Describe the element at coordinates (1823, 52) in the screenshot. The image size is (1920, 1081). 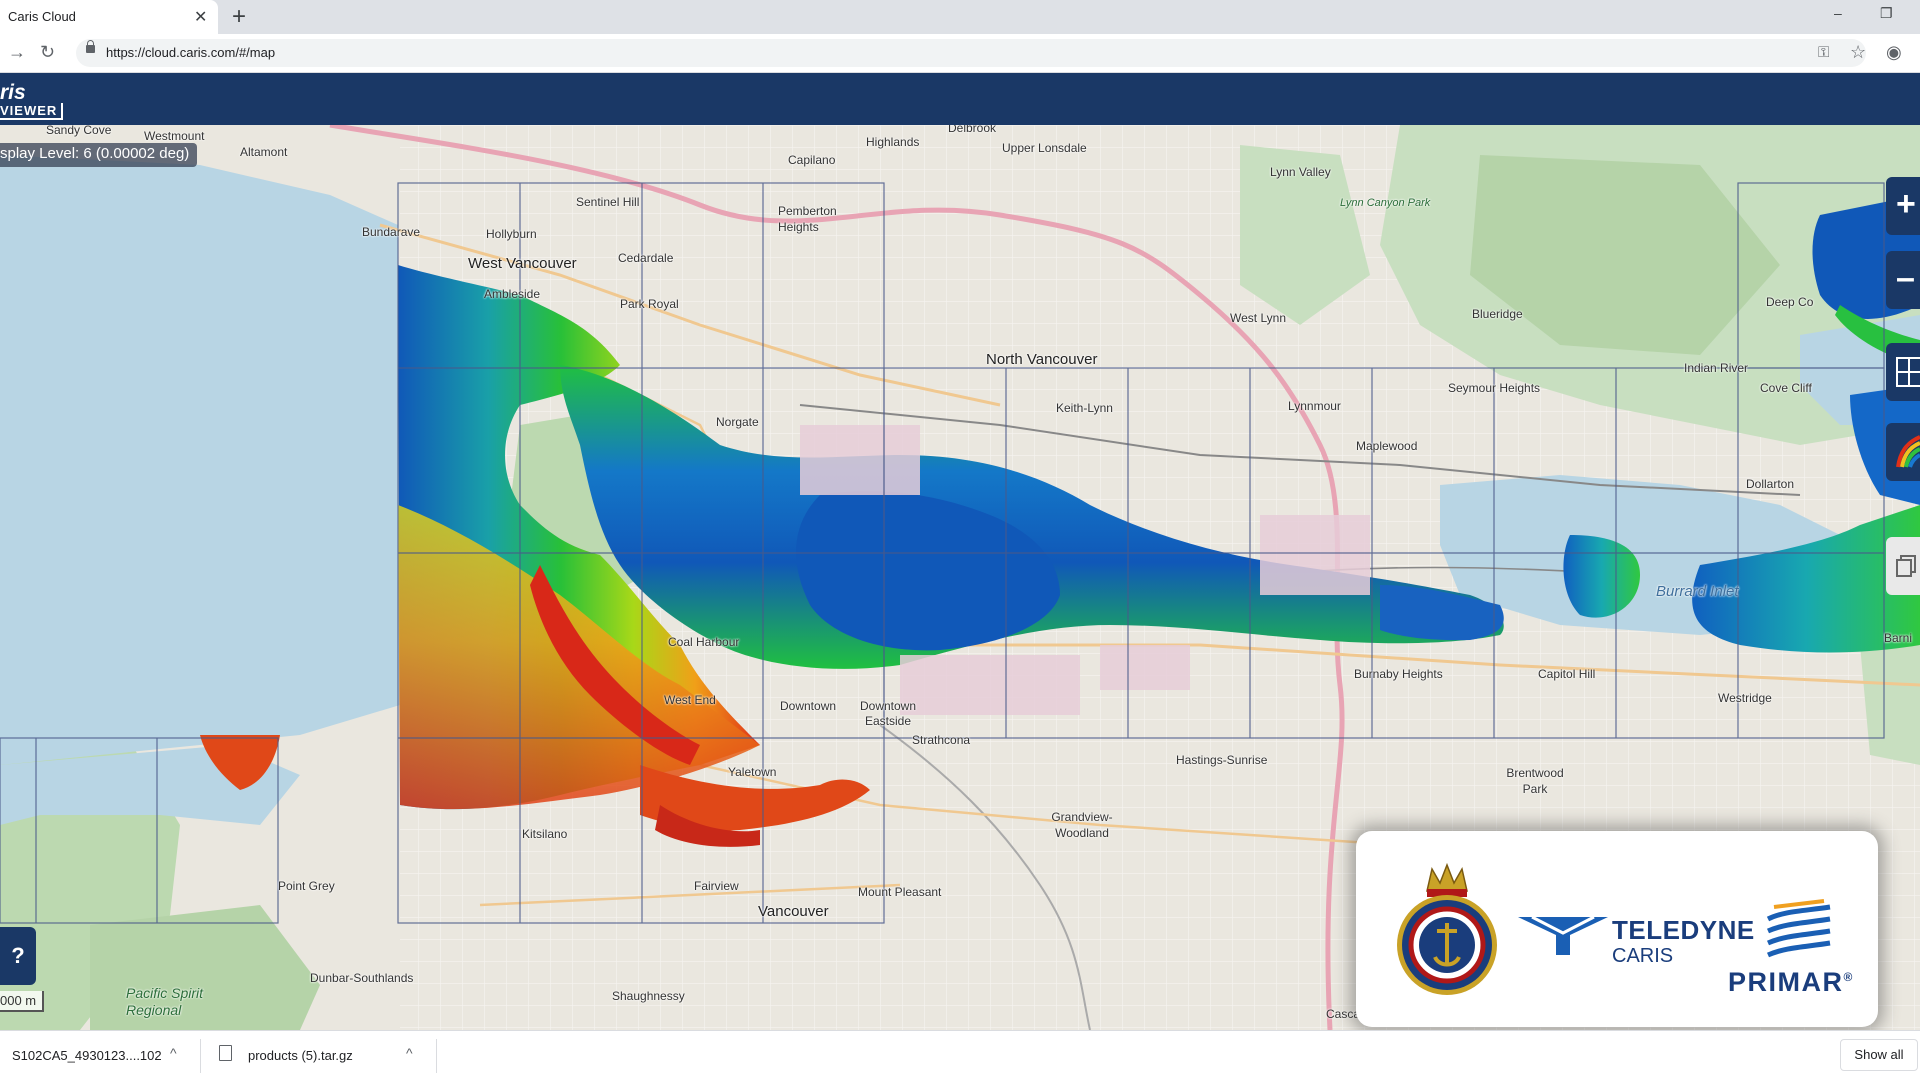
I see `key-icon: ⚿` at that location.